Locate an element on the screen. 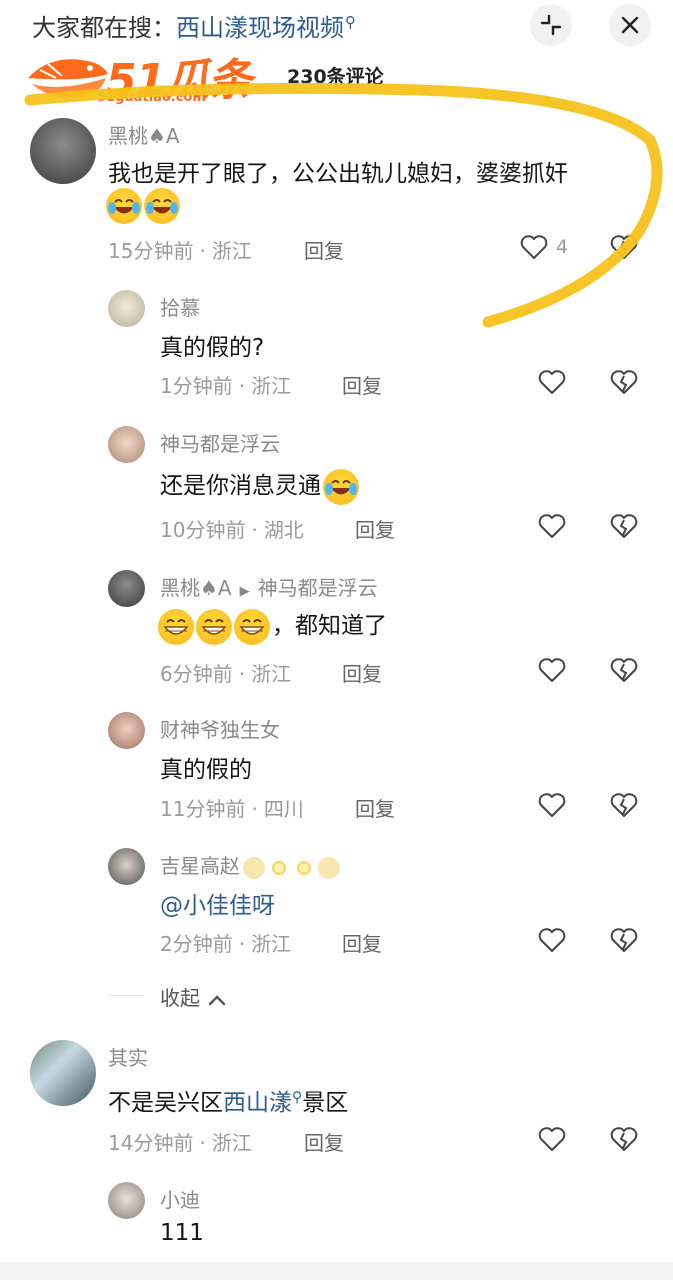  logo-url: 51guatiao.com is located at coordinates (151, 97).